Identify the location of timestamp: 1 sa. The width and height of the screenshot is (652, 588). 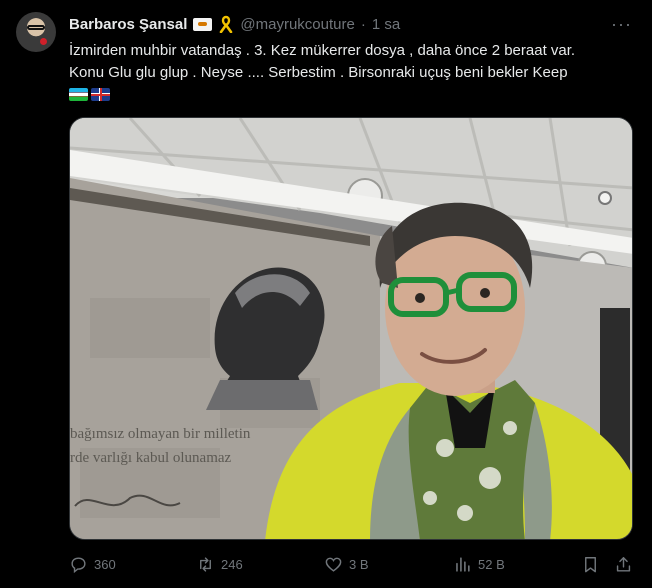
(386, 24).